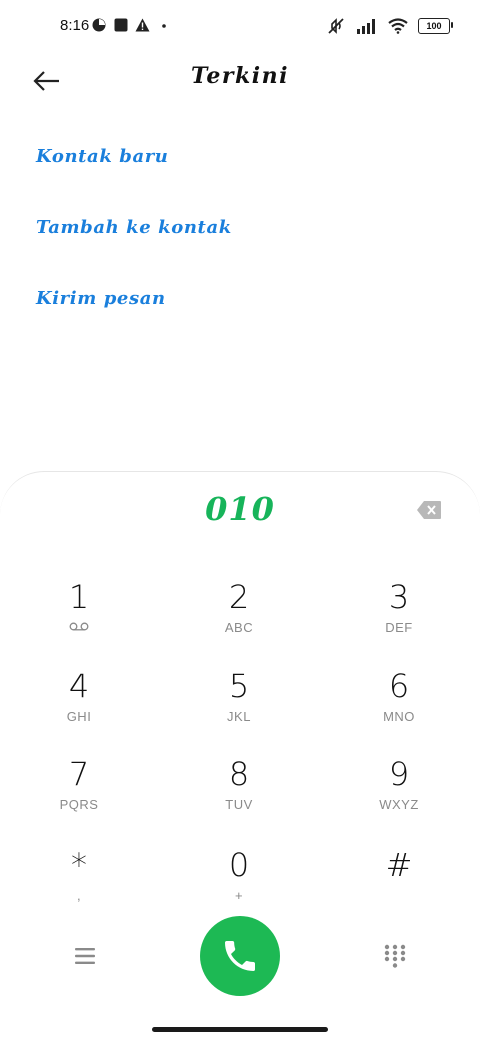 The image size is (480, 1040). I want to click on key-1: 1, so click(79, 613).